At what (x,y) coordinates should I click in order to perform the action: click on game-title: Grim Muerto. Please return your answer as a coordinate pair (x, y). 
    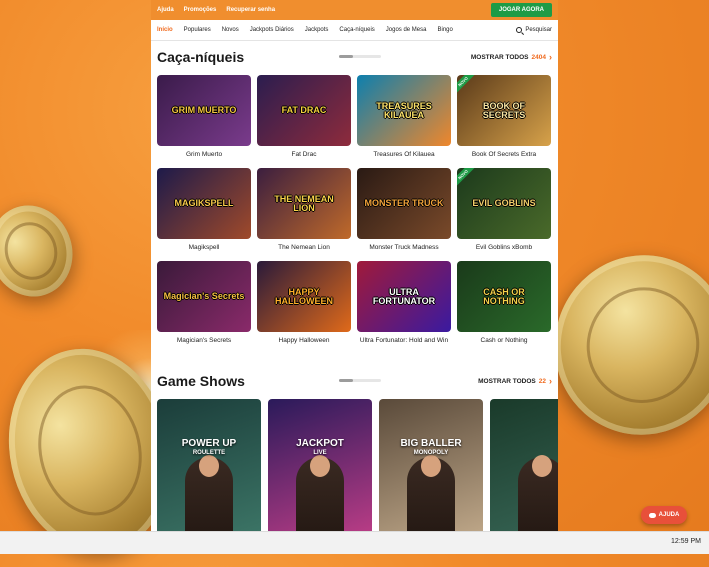
    Looking at the image, I should click on (204, 155).